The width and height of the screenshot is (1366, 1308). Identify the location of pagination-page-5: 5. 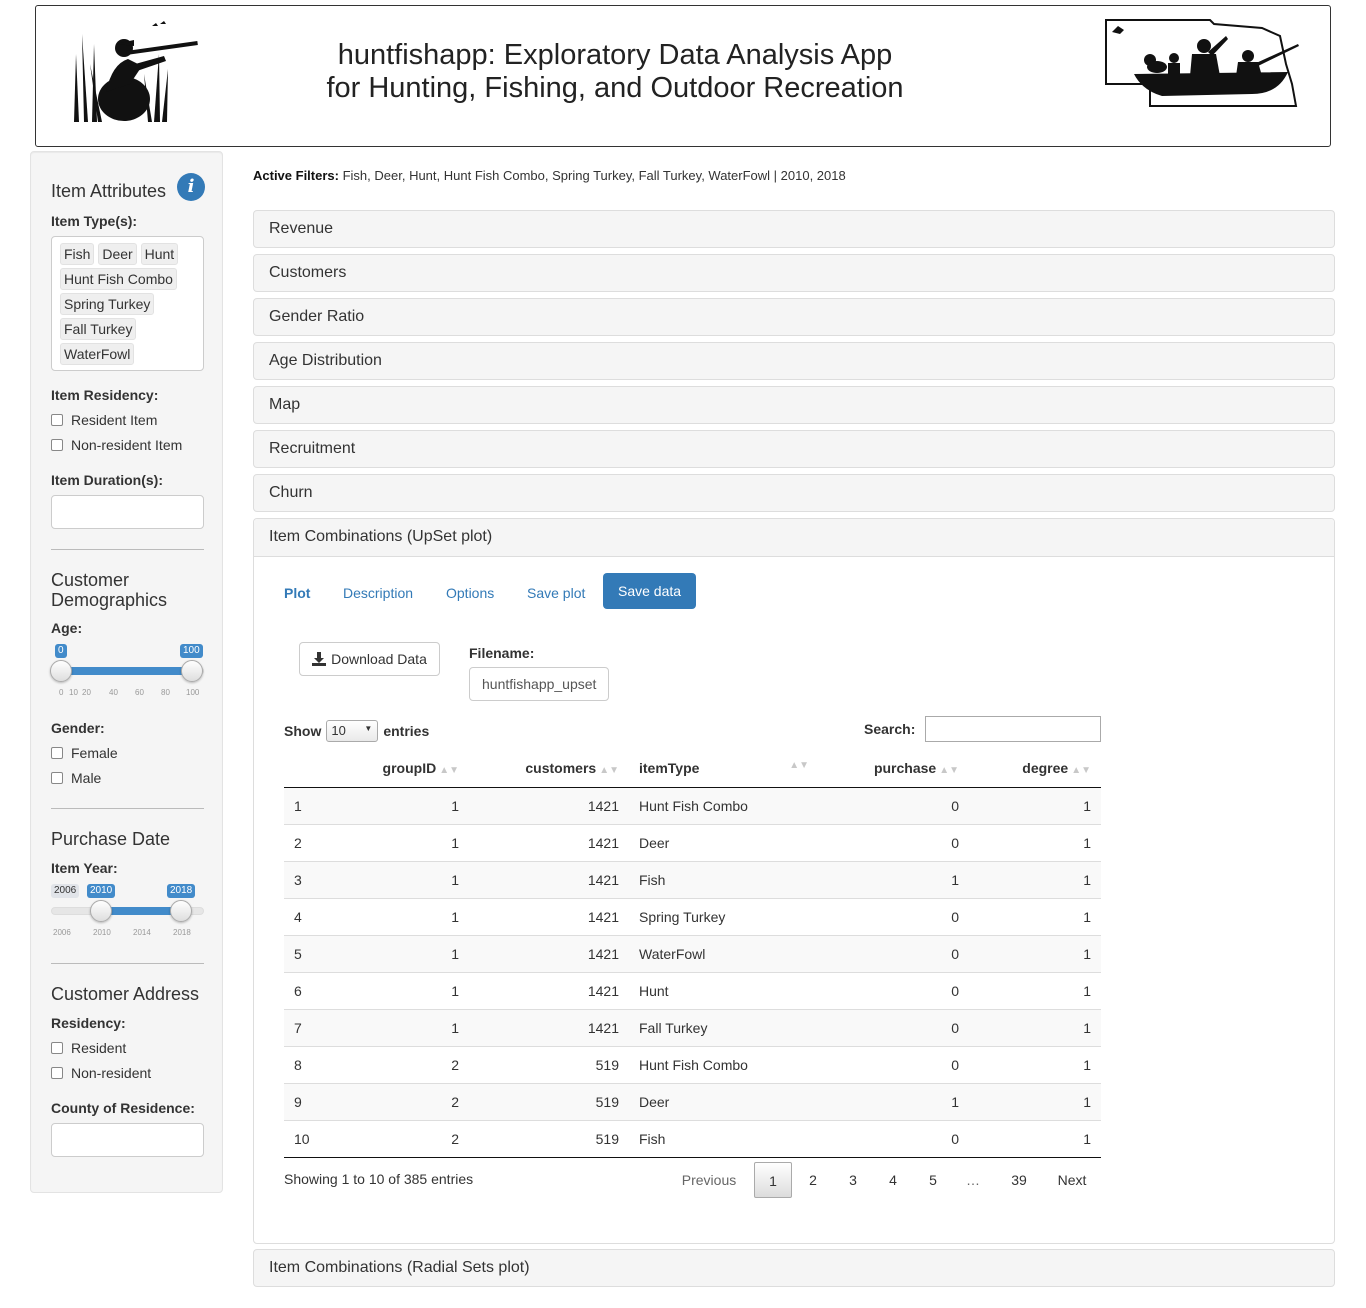
(933, 1180).